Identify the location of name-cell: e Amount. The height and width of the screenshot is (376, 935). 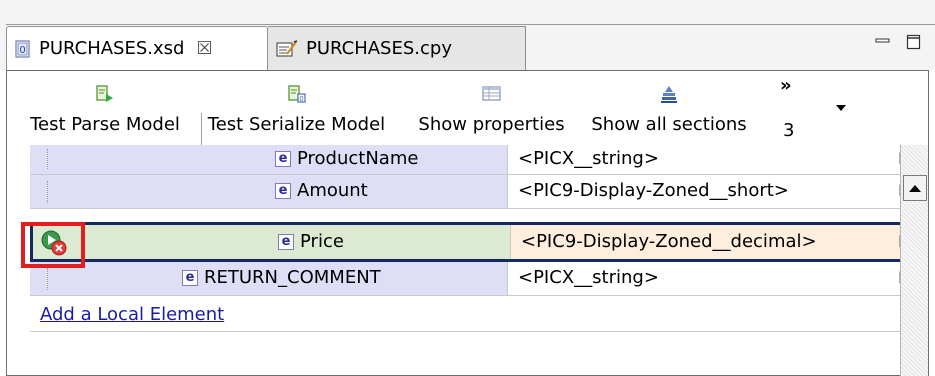
(269, 191).